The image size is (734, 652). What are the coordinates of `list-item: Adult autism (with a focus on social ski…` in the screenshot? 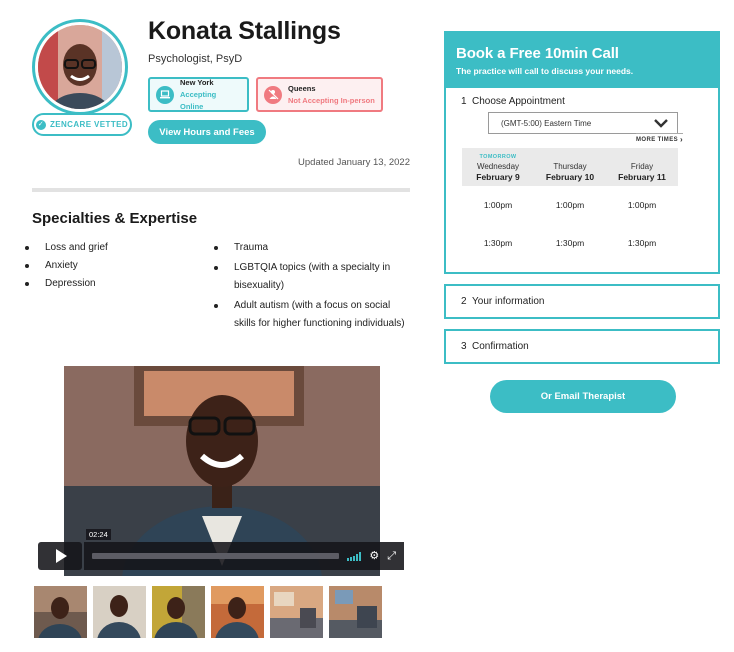 It's located at (312, 315).